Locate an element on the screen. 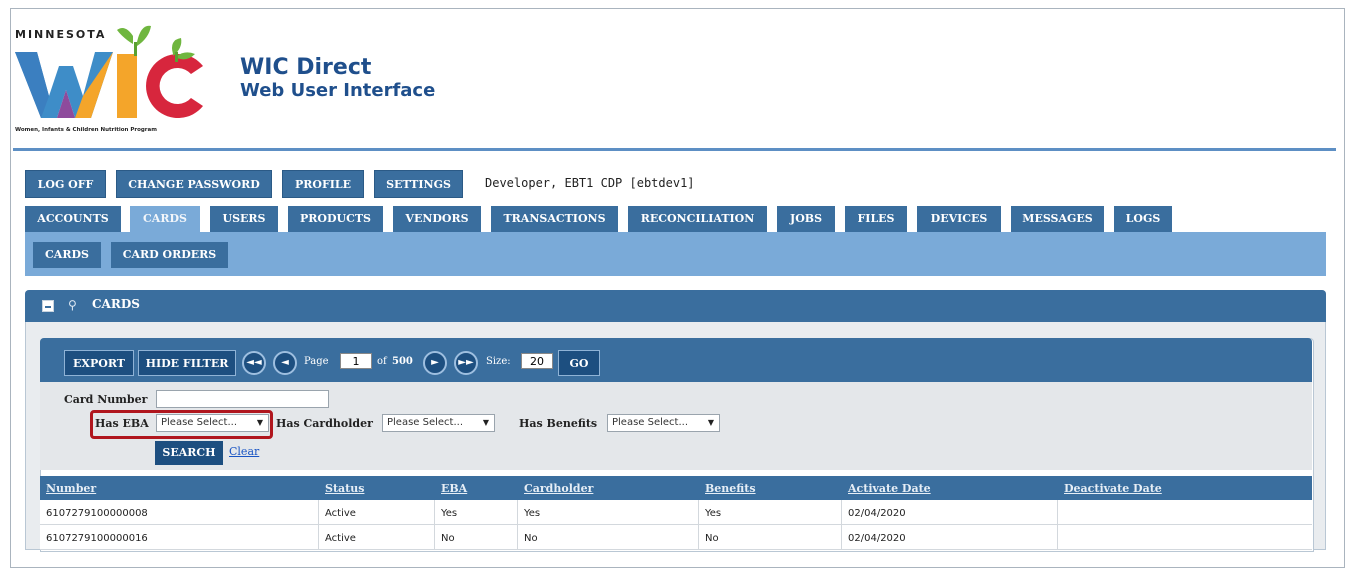  app-title: WIC Direct is located at coordinates (306, 67).